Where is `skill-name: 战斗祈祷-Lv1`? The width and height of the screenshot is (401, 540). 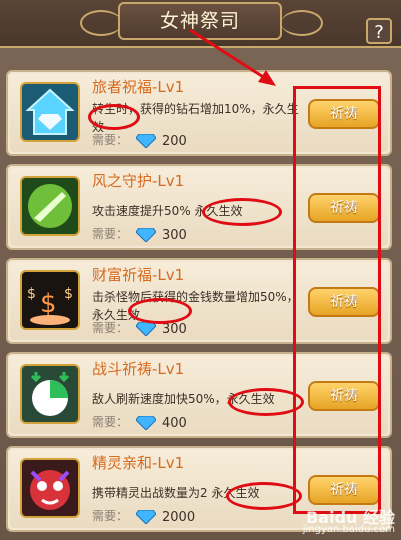 skill-name: 战斗祈祷-Lv1 is located at coordinates (138, 369).